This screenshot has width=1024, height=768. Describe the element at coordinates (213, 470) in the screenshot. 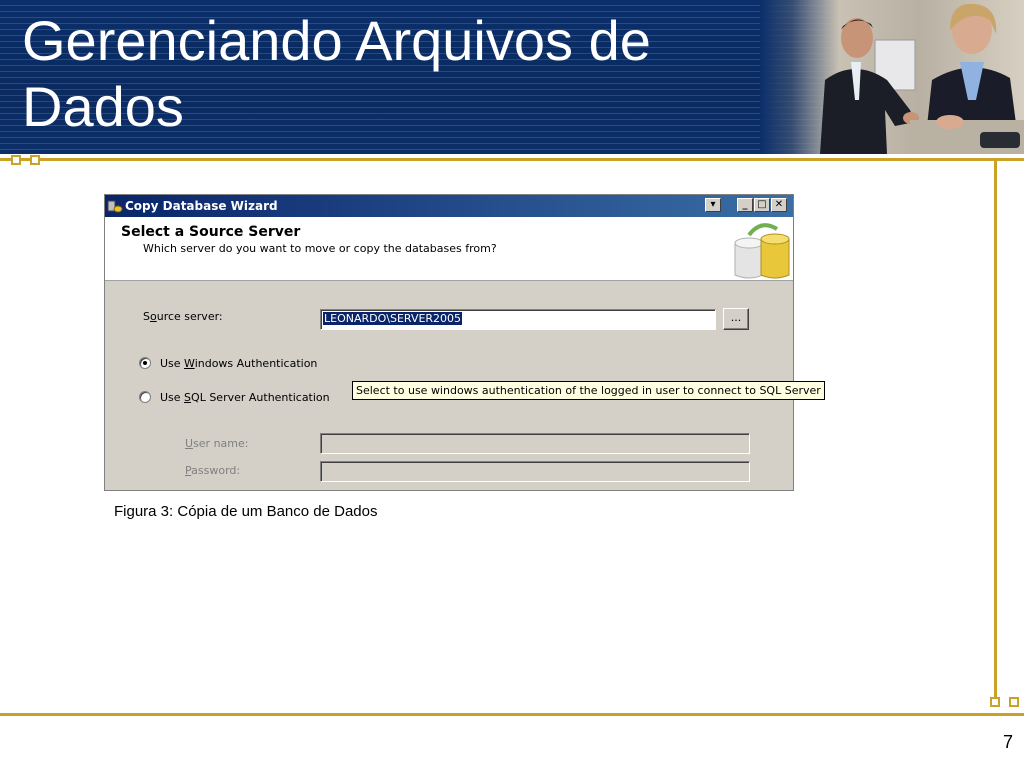

I see `password-label: Password:` at that location.